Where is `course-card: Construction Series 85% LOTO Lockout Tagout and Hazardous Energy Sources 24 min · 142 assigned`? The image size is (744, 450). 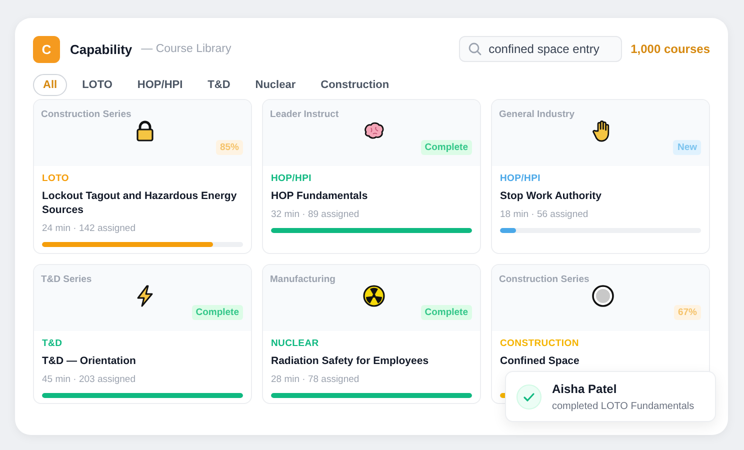 course-card: Construction Series 85% LOTO Lockout Tagout and Hazardous Energy Sources 24 min · 142 assigned is located at coordinates (142, 176).